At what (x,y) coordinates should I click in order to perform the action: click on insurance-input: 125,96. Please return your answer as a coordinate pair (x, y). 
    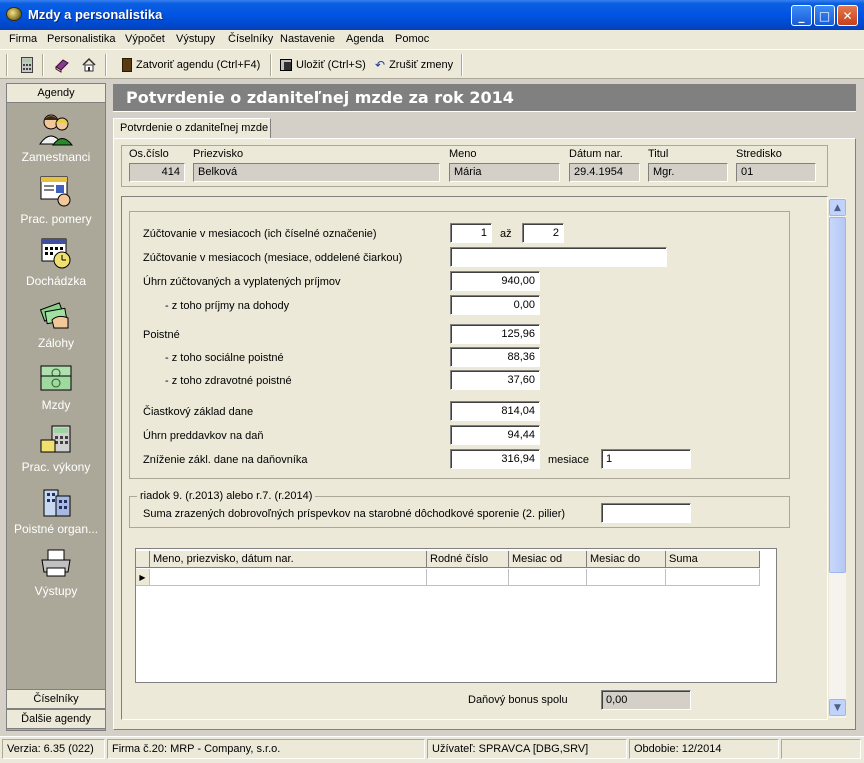
    Looking at the image, I should click on (495, 334).